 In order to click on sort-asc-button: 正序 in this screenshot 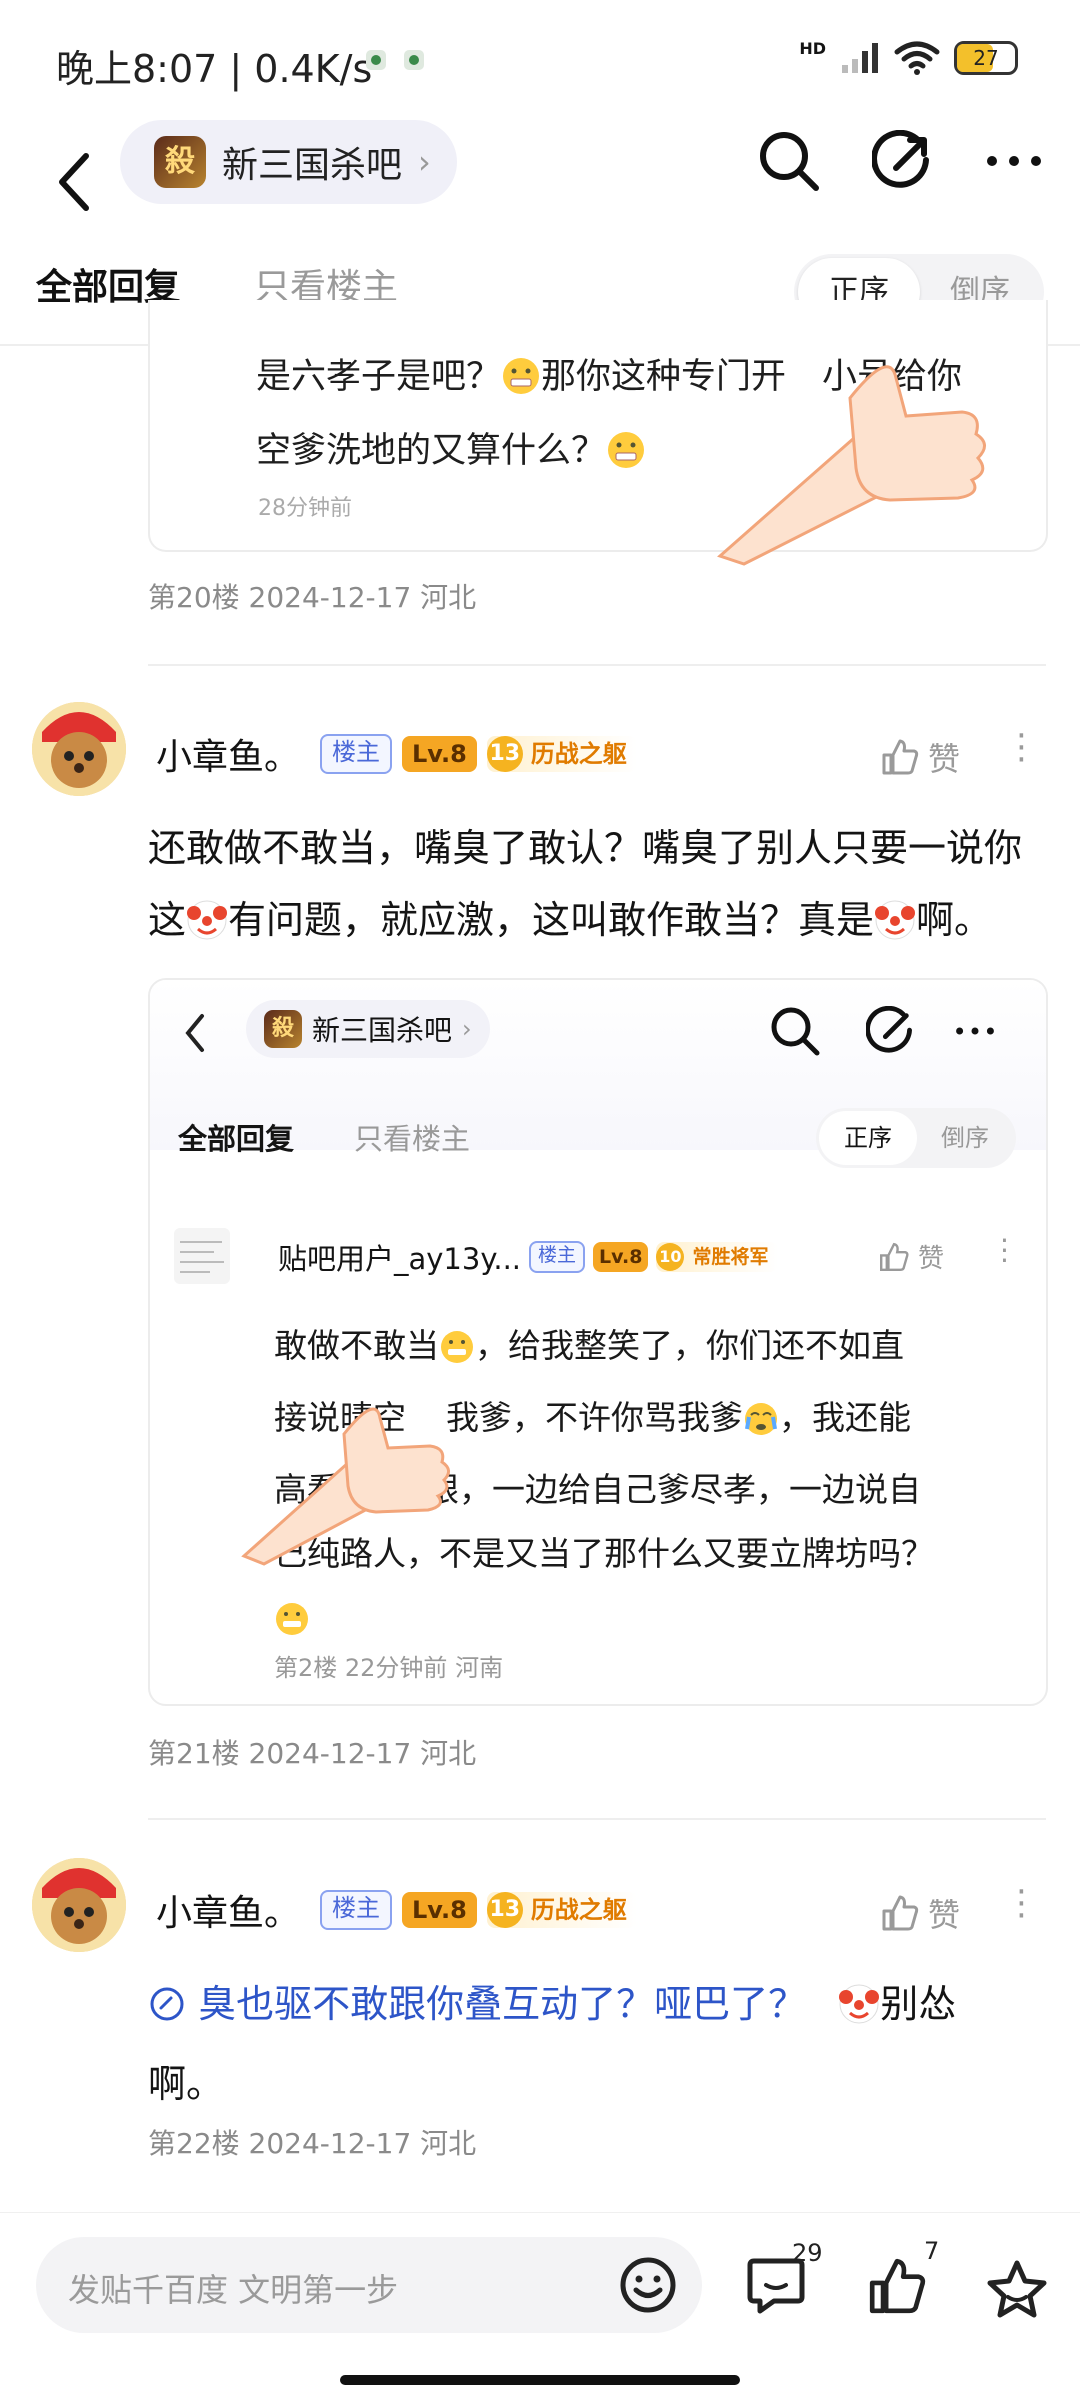, I will do `click(868, 1138)`.